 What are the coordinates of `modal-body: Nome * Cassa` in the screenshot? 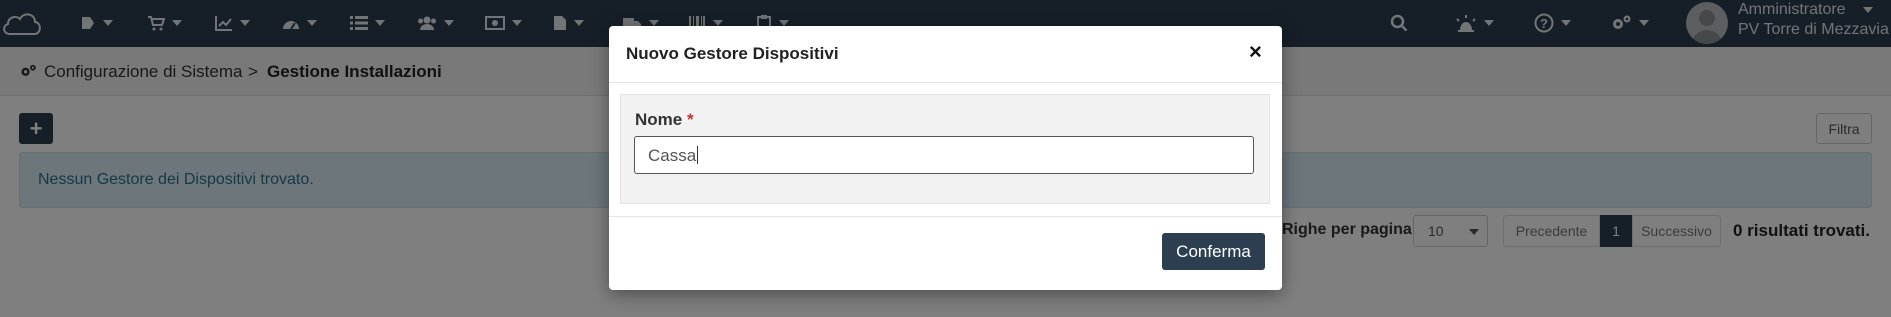 It's located at (945, 149).